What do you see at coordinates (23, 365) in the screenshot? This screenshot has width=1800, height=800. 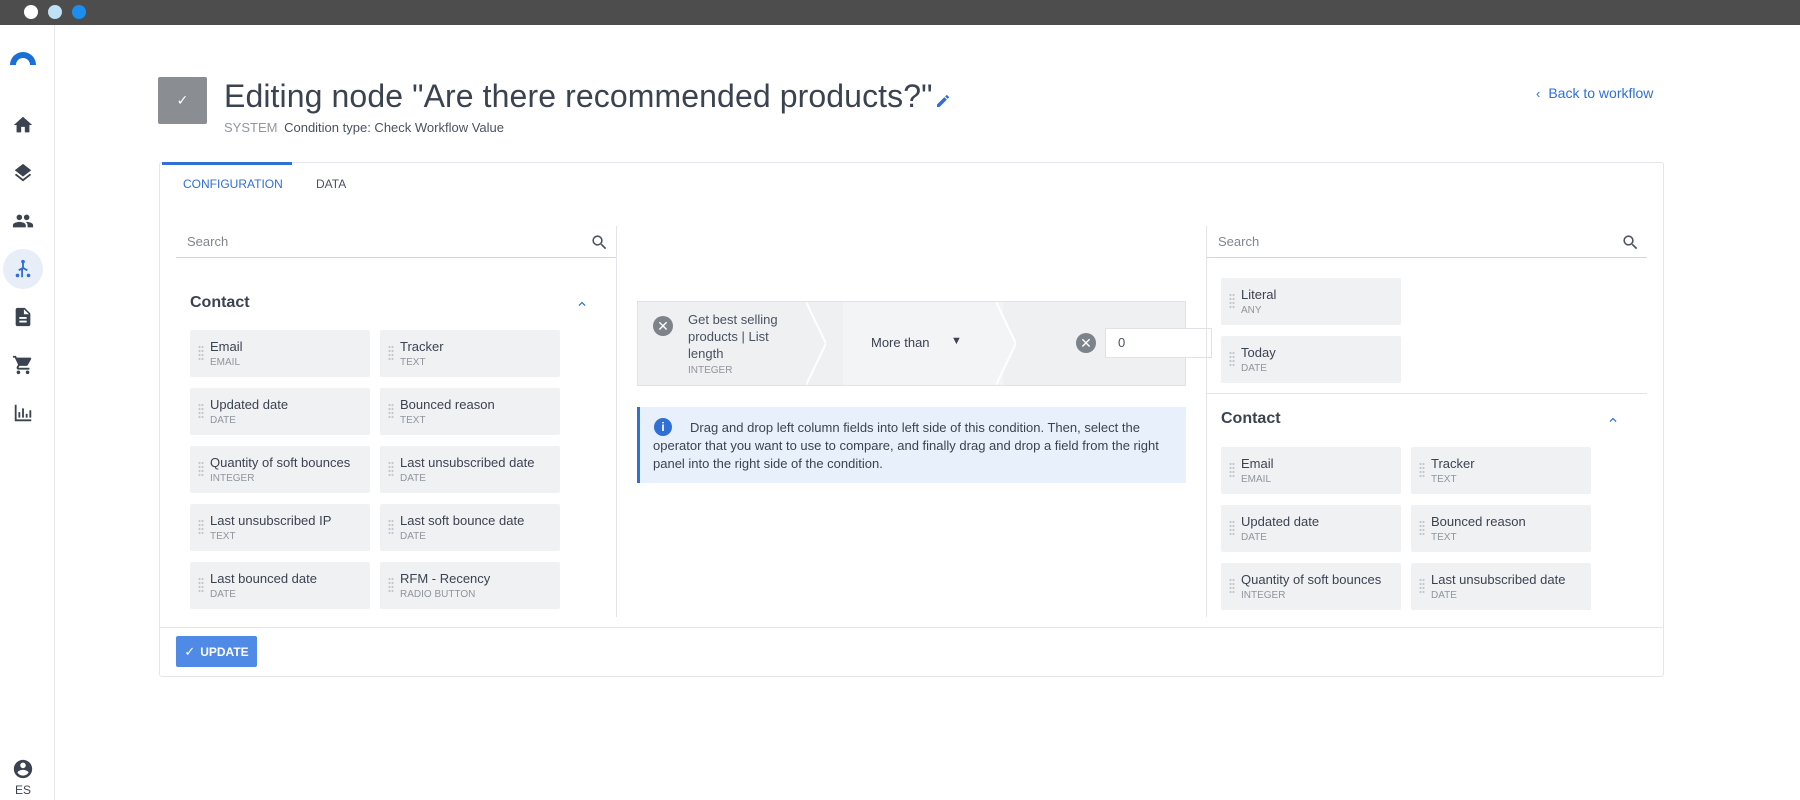 I see `cart-icon` at bounding box center [23, 365].